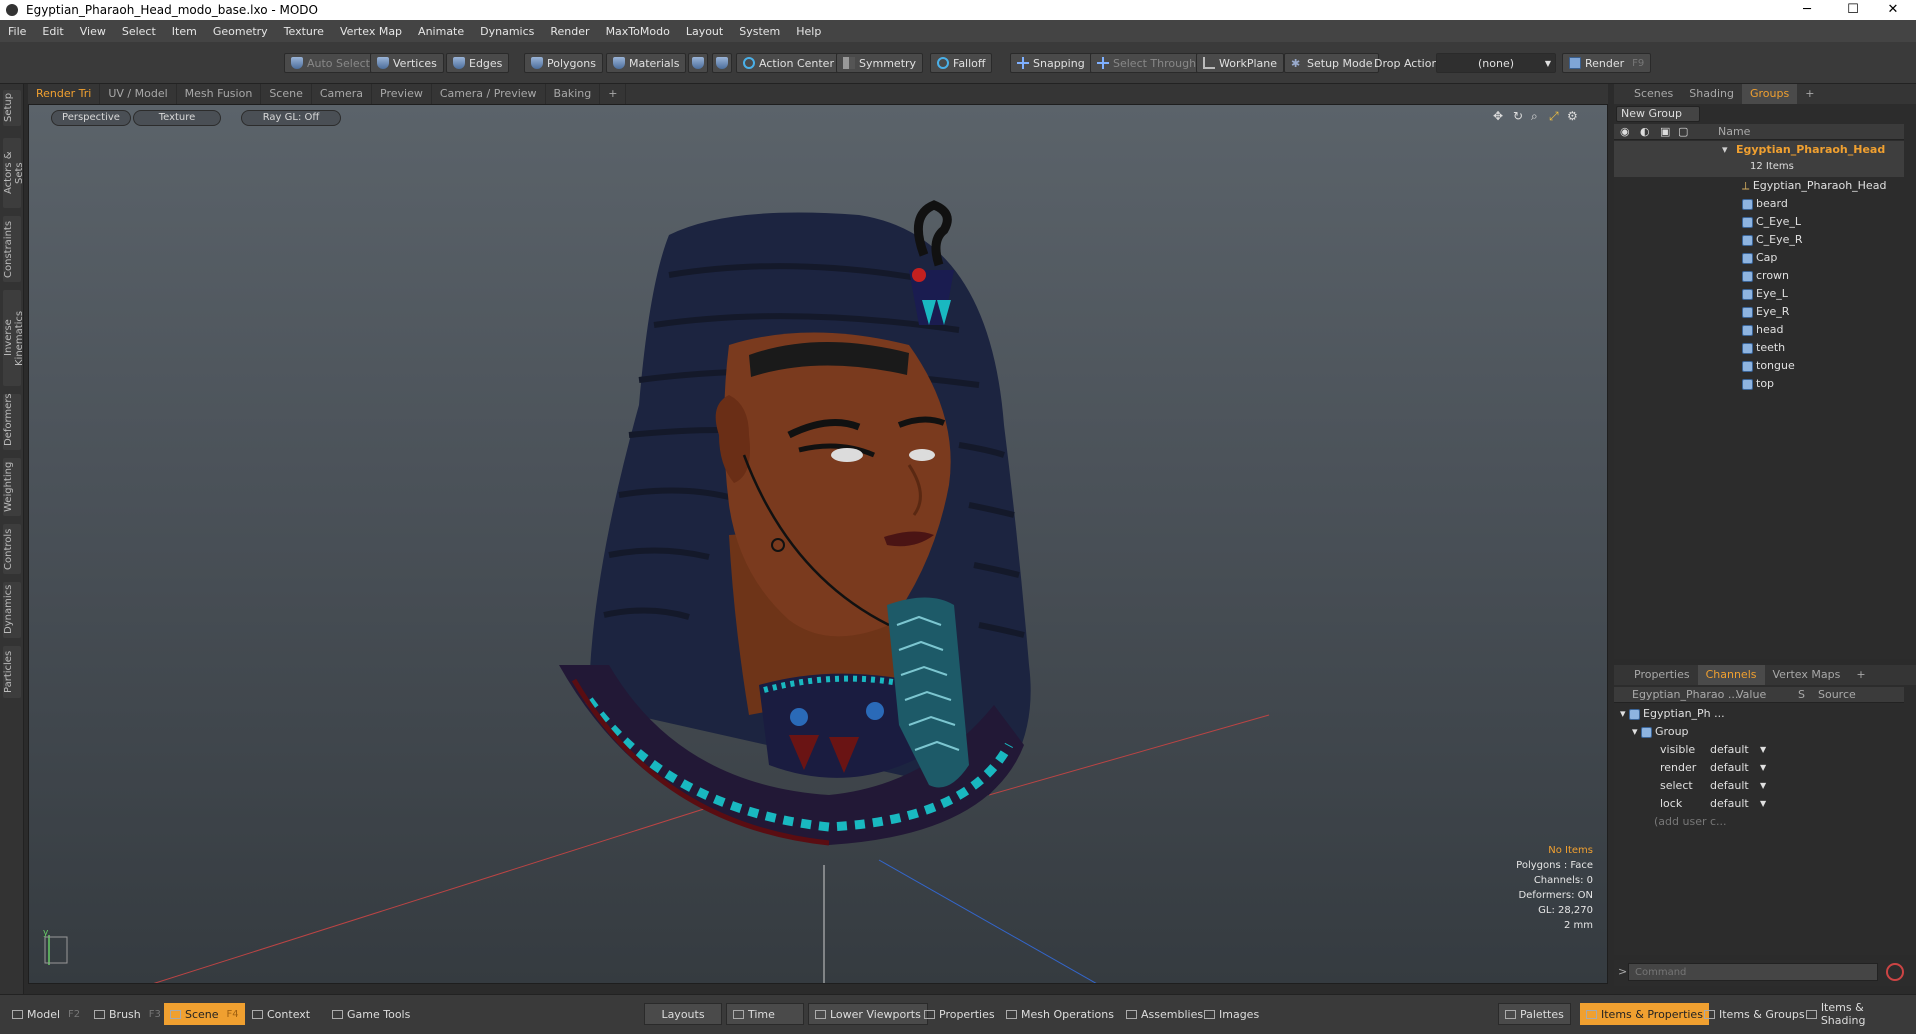 This screenshot has height=1034, width=1916. What do you see at coordinates (127, 1014) in the screenshot?
I see `brush-tab: Brush F3` at bounding box center [127, 1014].